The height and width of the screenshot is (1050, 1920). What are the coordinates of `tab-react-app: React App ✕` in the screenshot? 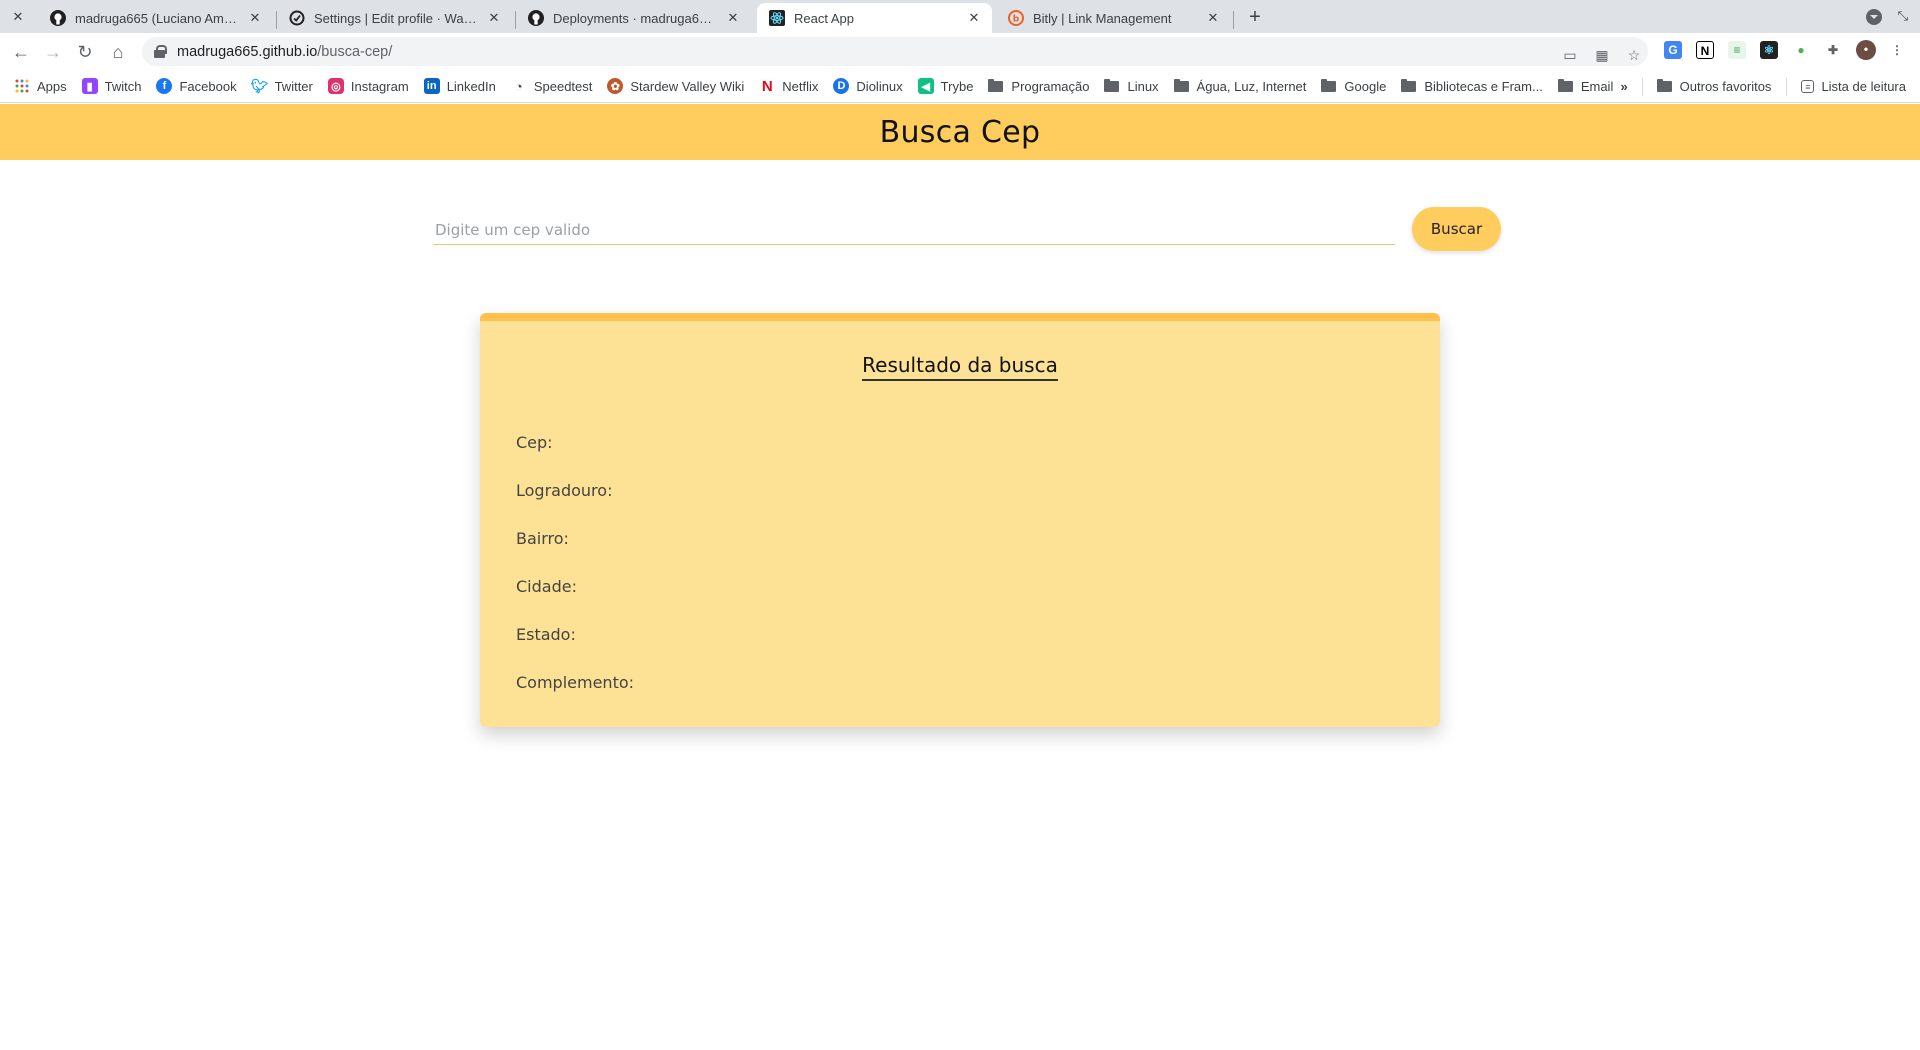 It's located at (874, 18).